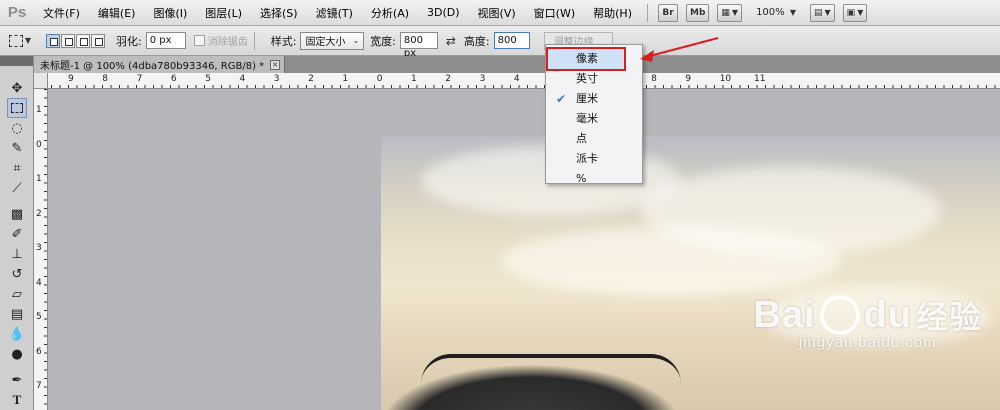 This screenshot has width=1000, height=410. What do you see at coordinates (443, 12) in the screenshot?
I see `menu-3d: 3D(D)` at bounding box center [443, 12].